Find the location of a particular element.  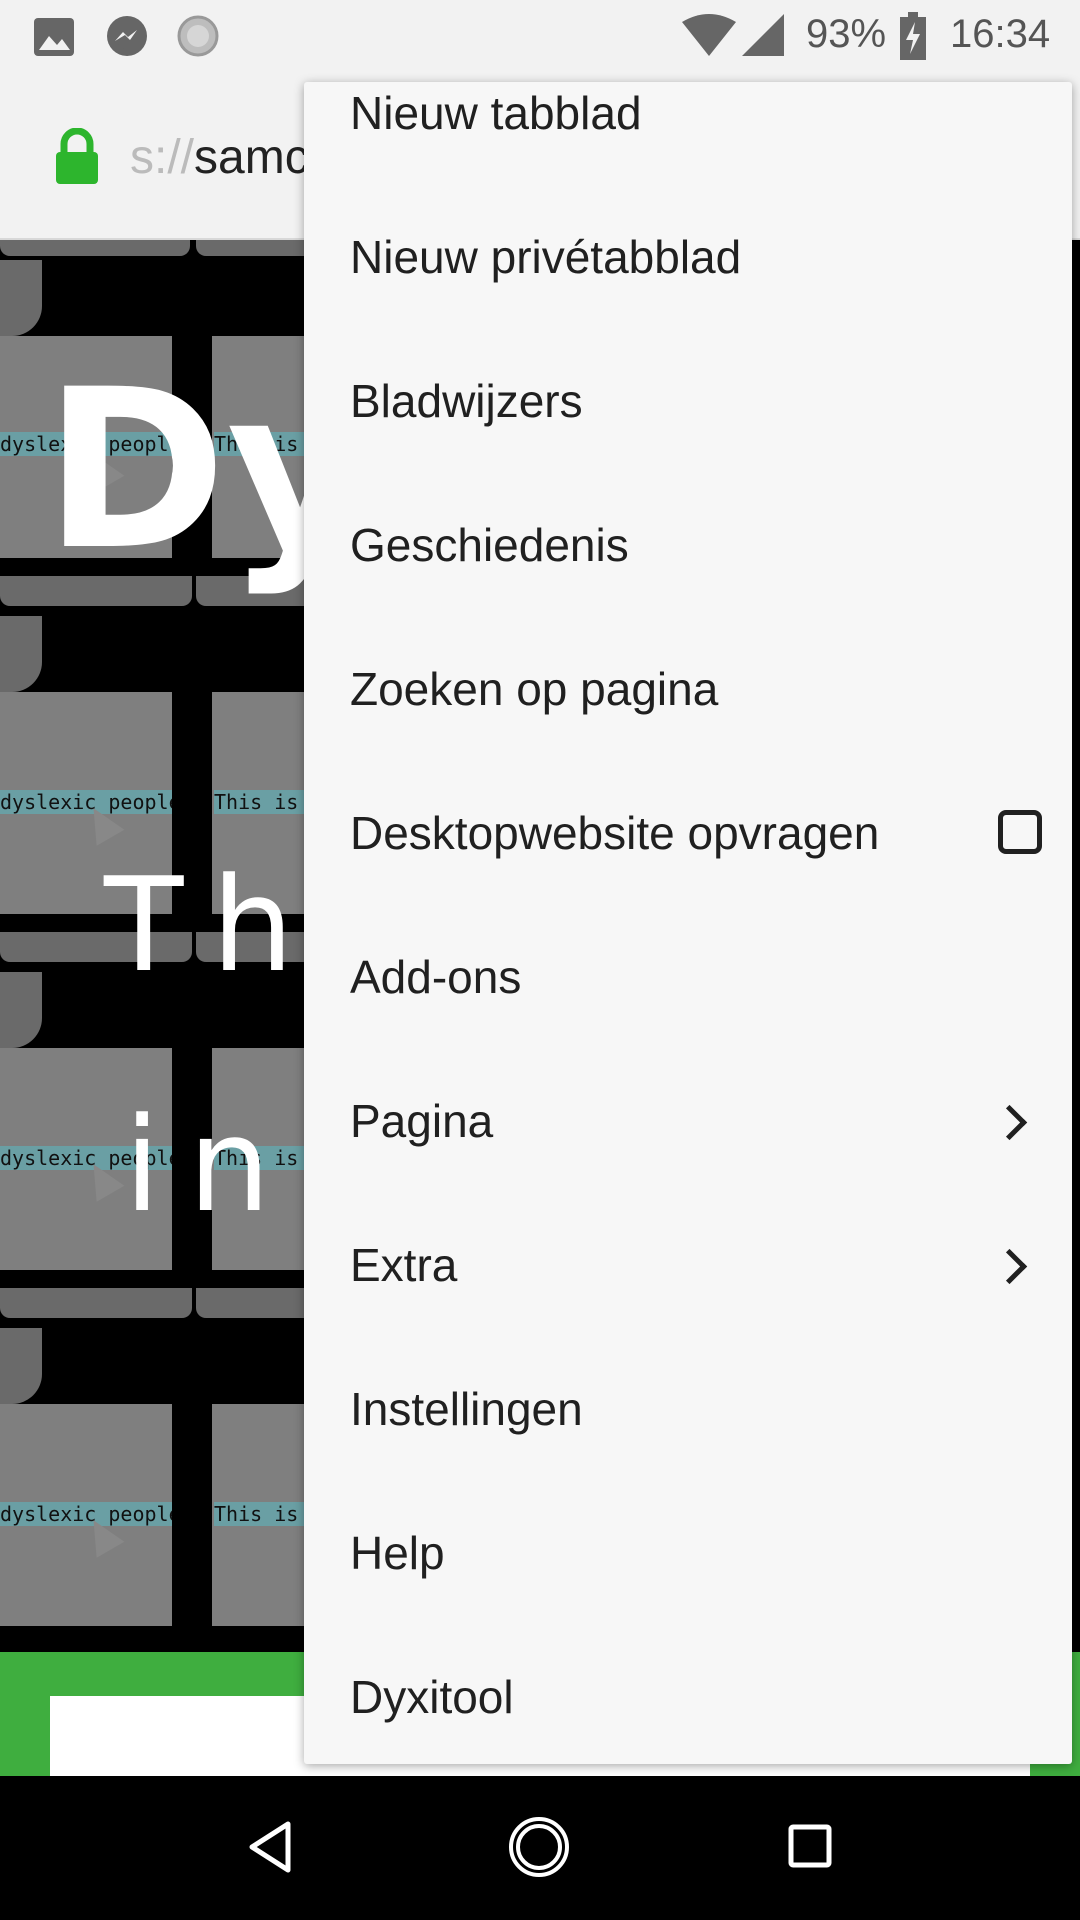

menu-item-label: Dyxitool is located at coordinates (432, 1697).